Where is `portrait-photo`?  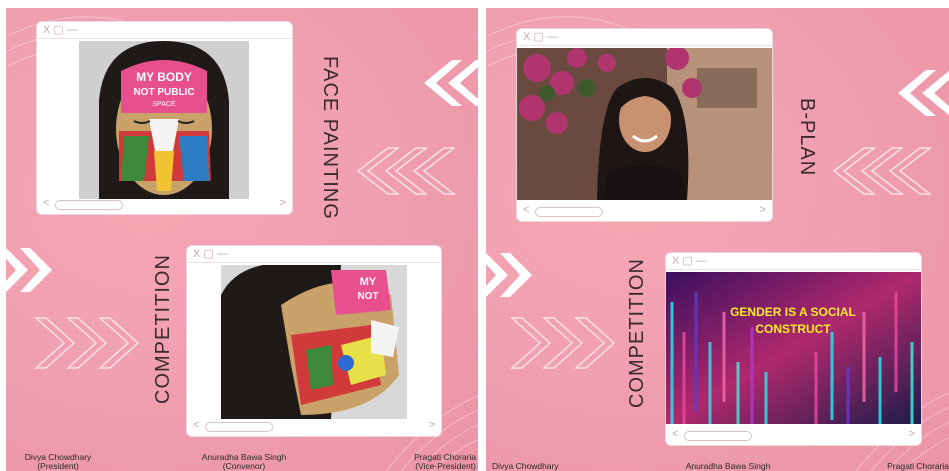
portrait-photo is located at coordinates (644, 124).